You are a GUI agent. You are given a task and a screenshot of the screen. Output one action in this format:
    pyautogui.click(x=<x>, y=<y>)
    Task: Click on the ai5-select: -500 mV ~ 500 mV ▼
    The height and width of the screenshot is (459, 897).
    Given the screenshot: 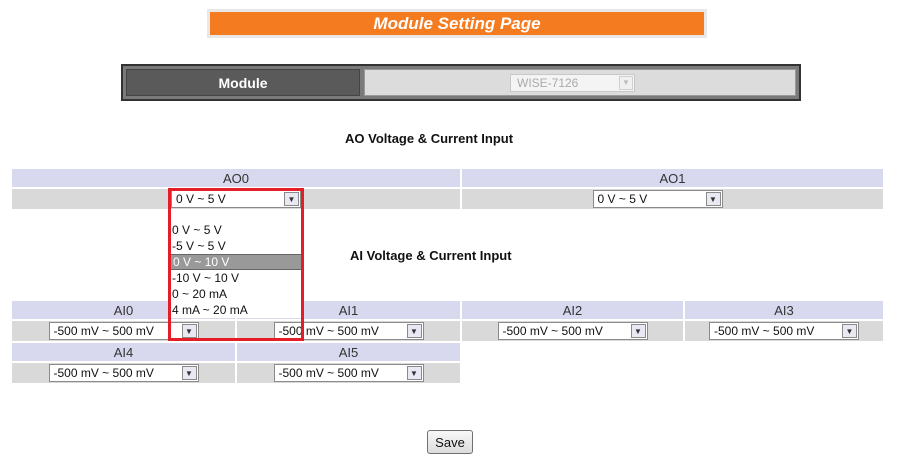 What is the action you would take?
    pyautogui.click(x=348, y=373)
    